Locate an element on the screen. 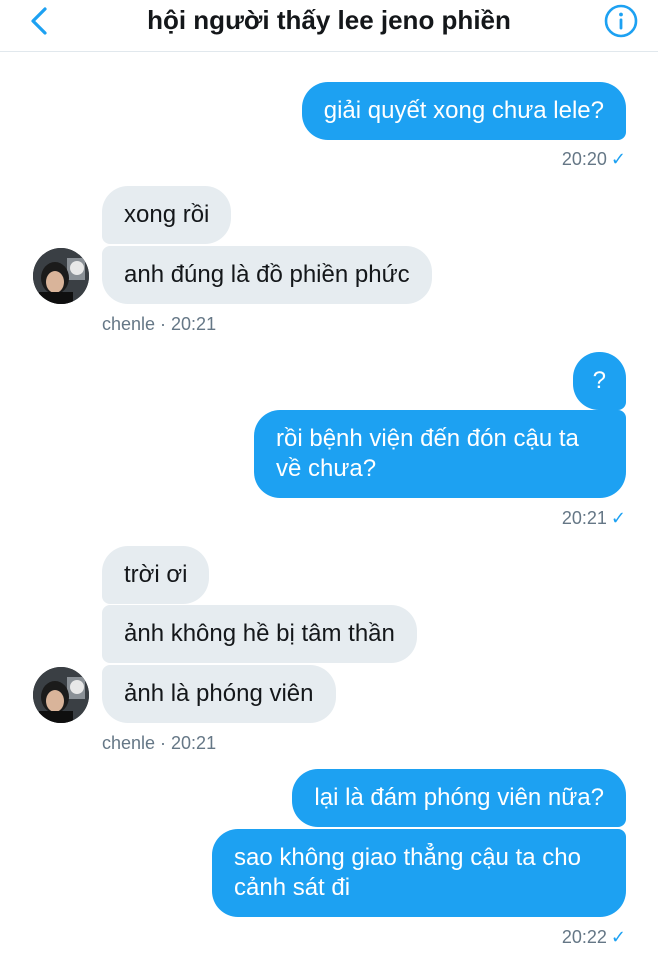  incoming-message: ảnh không hề bị tâm thần is located at coordinates (259, 634).